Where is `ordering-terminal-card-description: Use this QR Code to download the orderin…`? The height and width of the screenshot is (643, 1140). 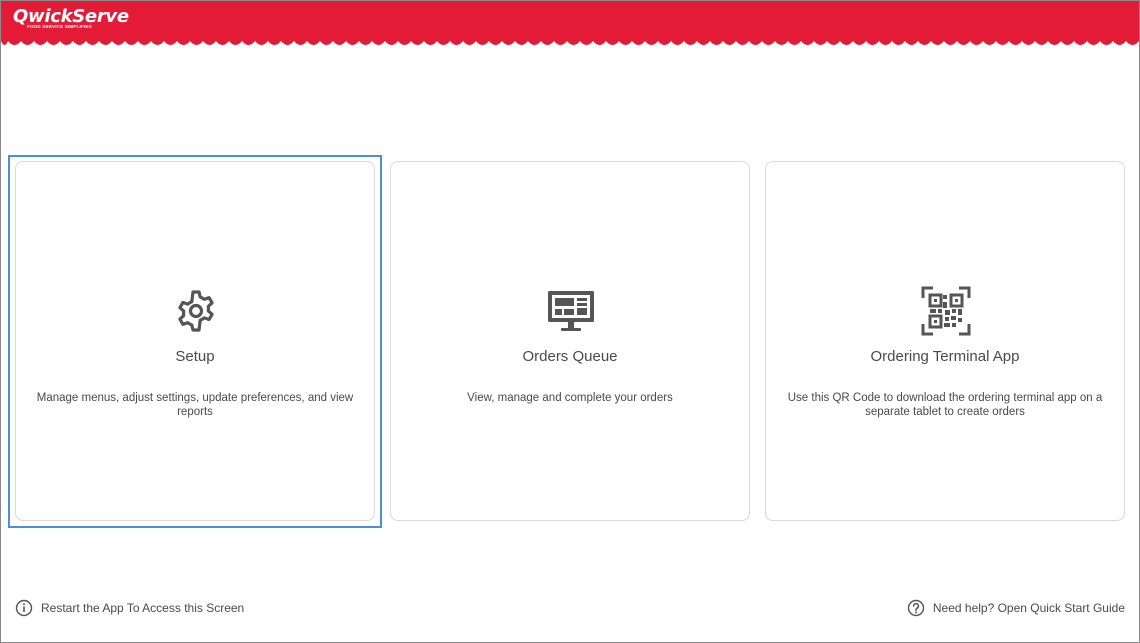 ordering-terminal-card-description: Use this QR Code to download the orderin… is located at coordinates (945, 405).